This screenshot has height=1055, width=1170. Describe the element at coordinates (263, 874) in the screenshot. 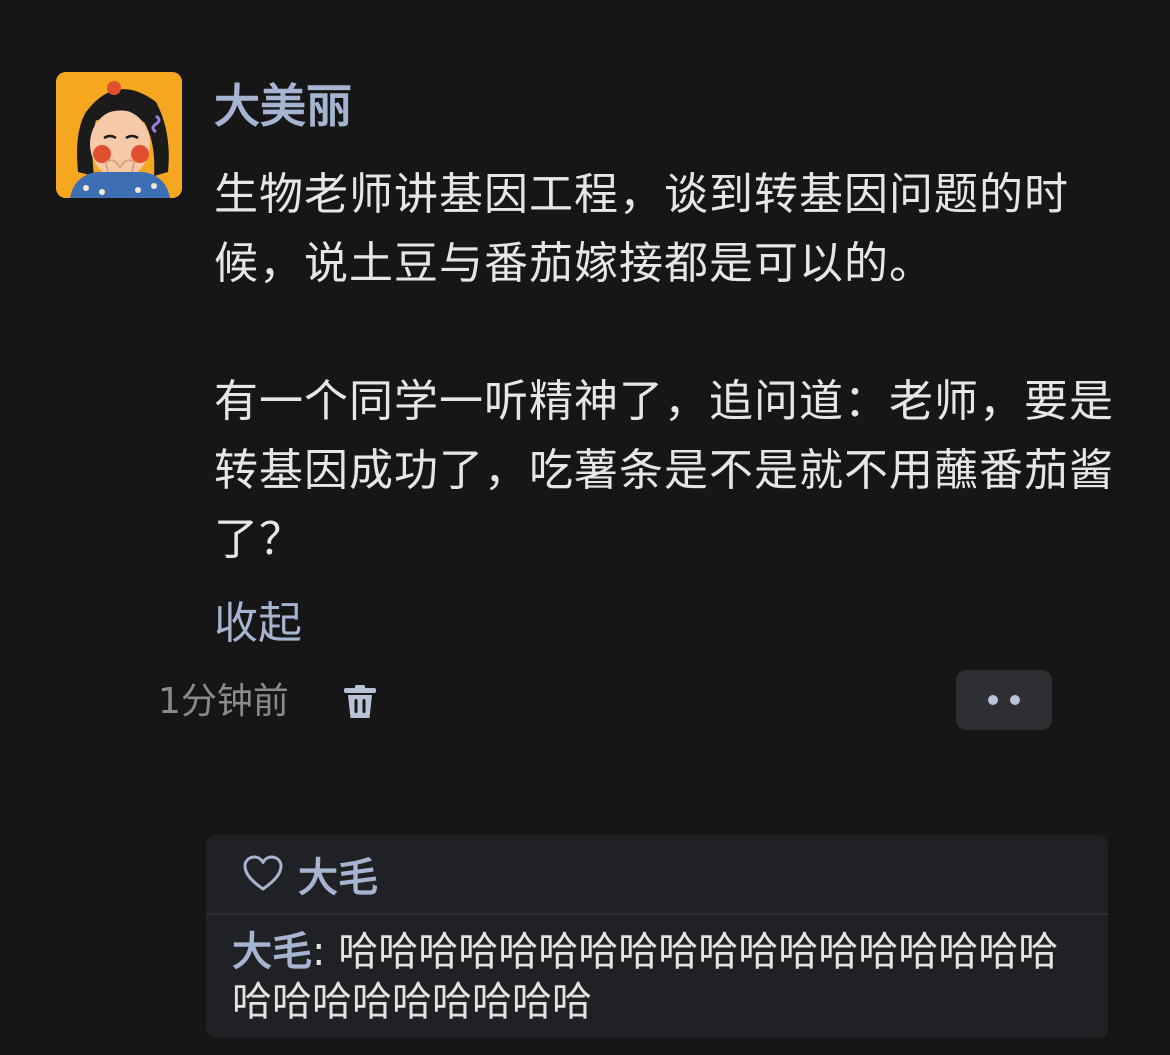

I see `heart-icon` at that location.